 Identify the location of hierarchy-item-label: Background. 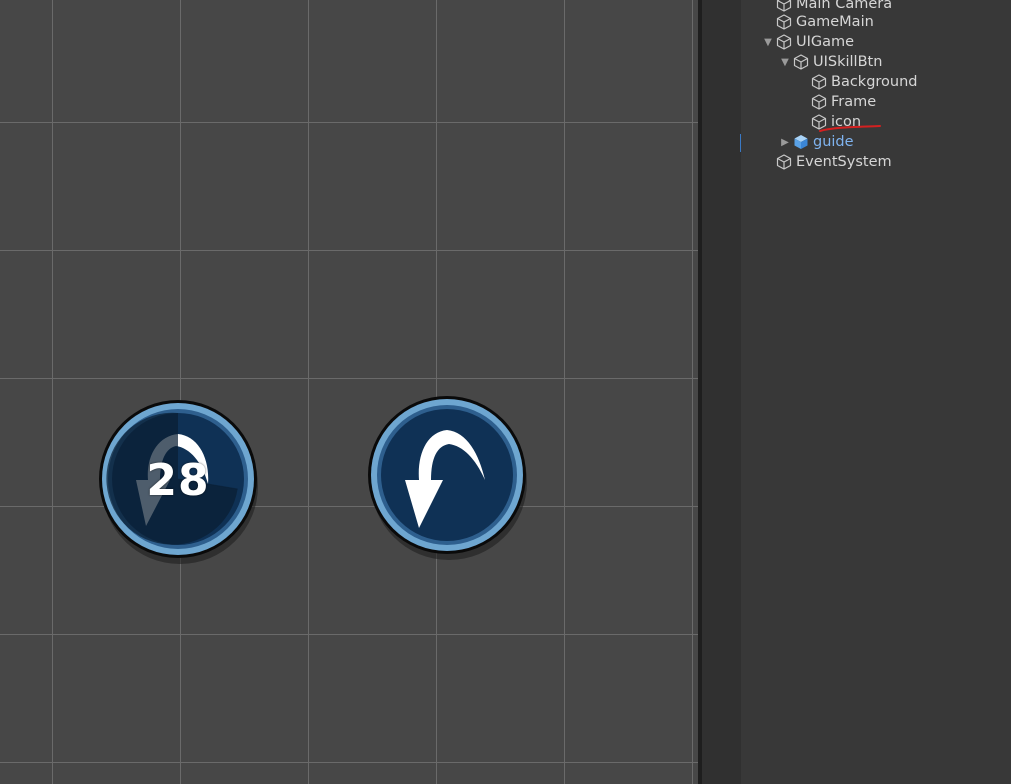
(874, 82).